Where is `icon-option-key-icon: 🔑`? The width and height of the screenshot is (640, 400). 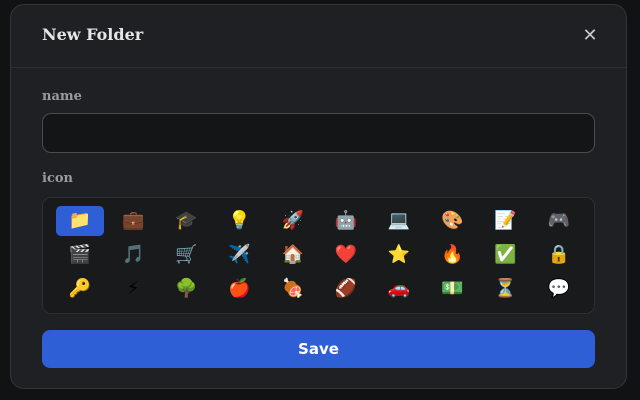 icon-option-key-icon: 🔑 is located at coordinates (80, 289).